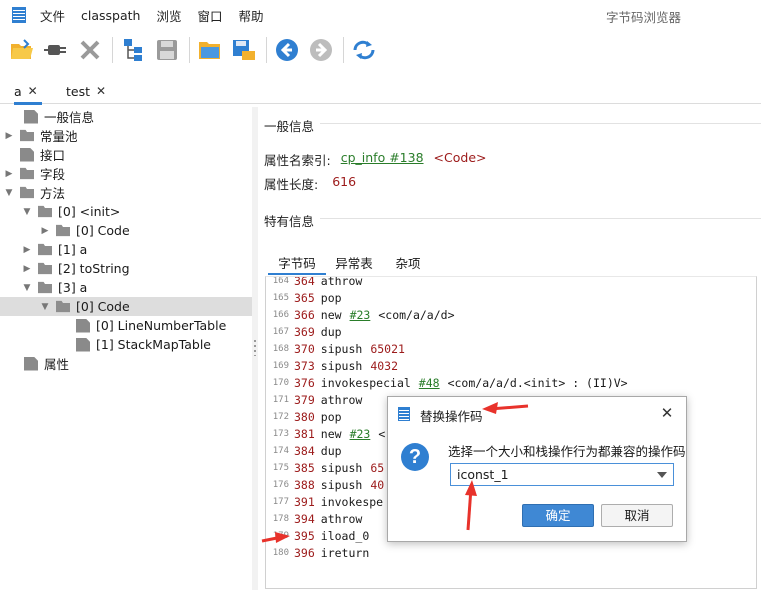  What do you see at coordinates (415, 457) in the screenshot?
I see `question-icon: ?` at bounding box center [415, 457].